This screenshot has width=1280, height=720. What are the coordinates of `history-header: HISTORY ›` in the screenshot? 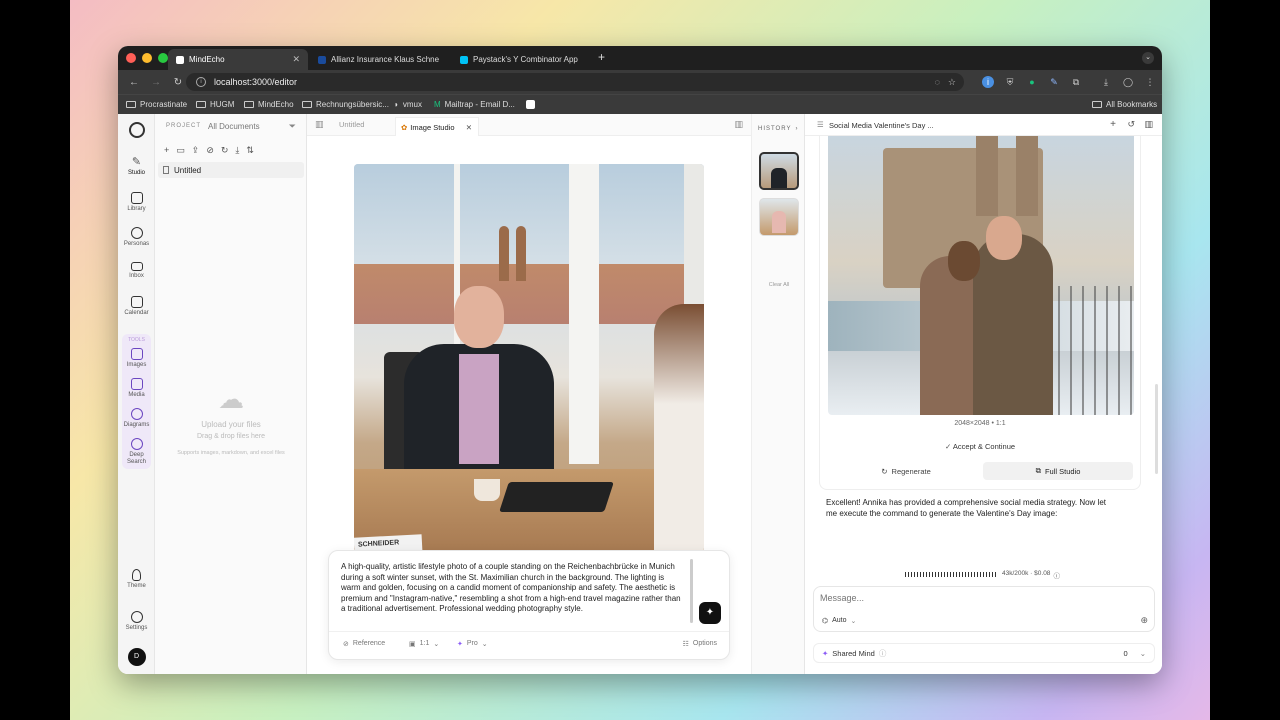 It's located at (778, 129).